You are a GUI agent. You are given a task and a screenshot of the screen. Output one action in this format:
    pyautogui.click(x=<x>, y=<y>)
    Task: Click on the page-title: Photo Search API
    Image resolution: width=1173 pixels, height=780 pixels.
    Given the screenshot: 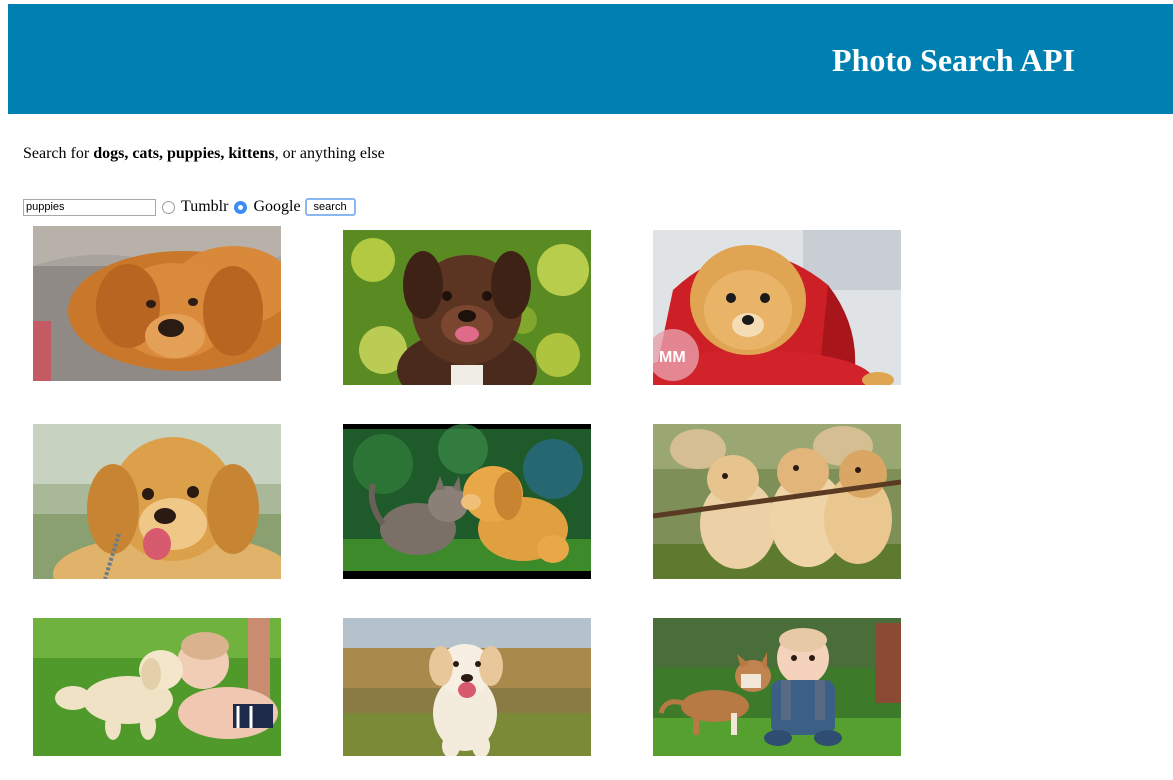 What is the action you would take?
    pyautogui.click(x=953, y=60)
    